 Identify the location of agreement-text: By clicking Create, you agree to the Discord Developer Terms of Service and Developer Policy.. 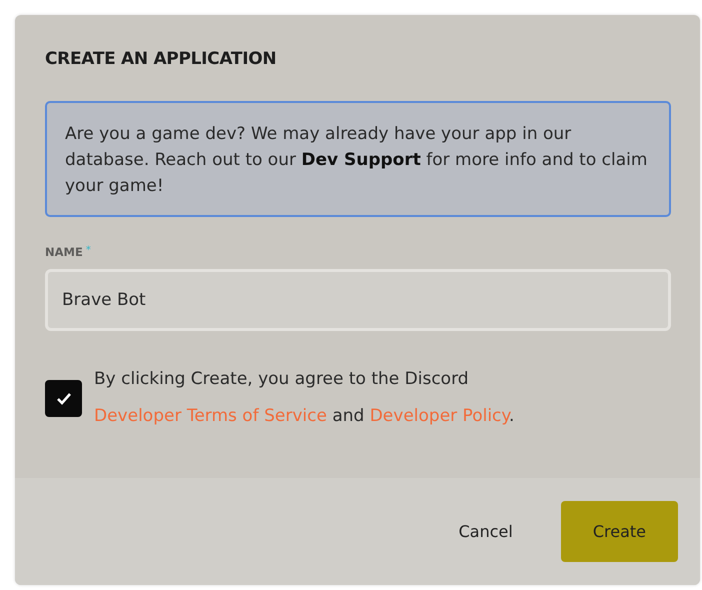
(305, 398).